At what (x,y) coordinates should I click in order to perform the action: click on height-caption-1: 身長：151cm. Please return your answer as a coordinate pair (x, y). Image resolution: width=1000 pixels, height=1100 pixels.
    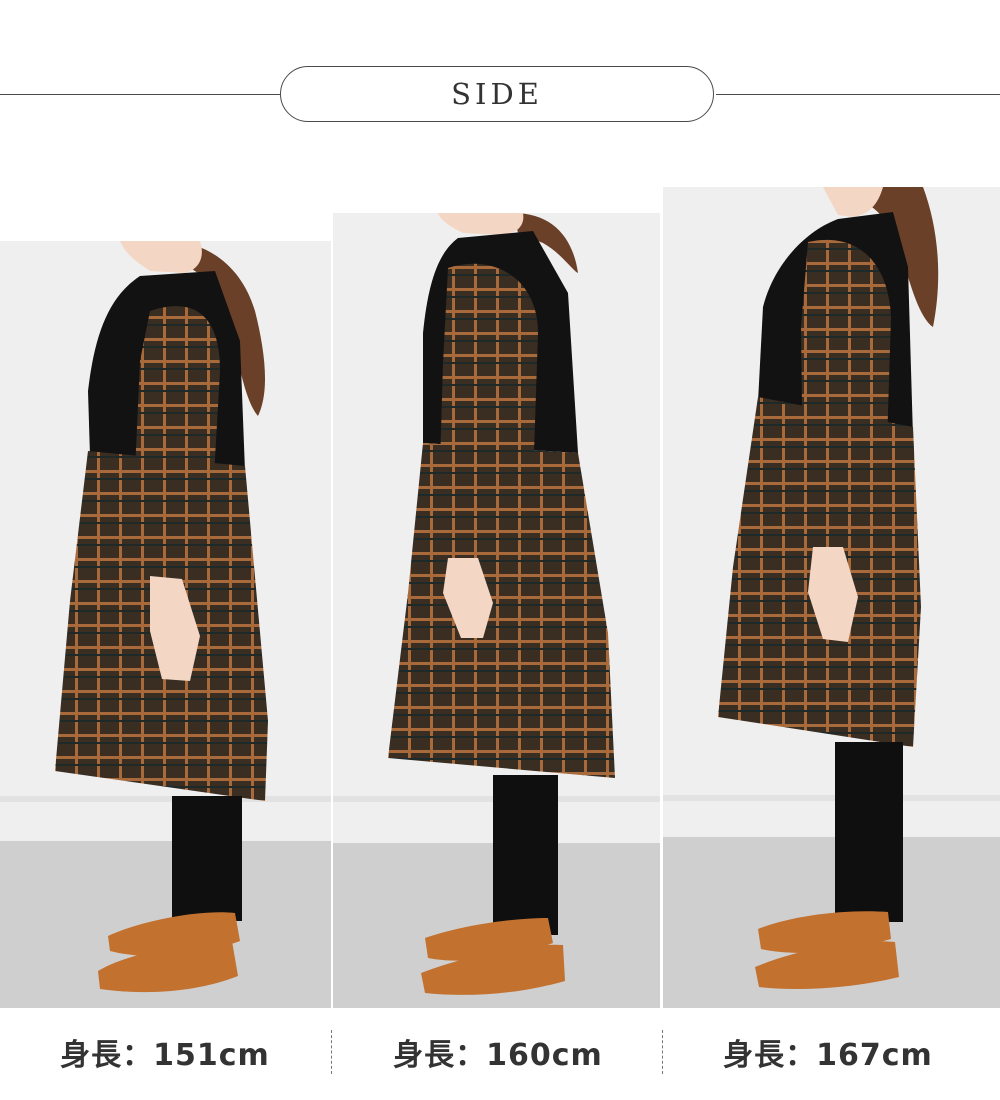
    Looking at the image, I should click on (165, 1055).